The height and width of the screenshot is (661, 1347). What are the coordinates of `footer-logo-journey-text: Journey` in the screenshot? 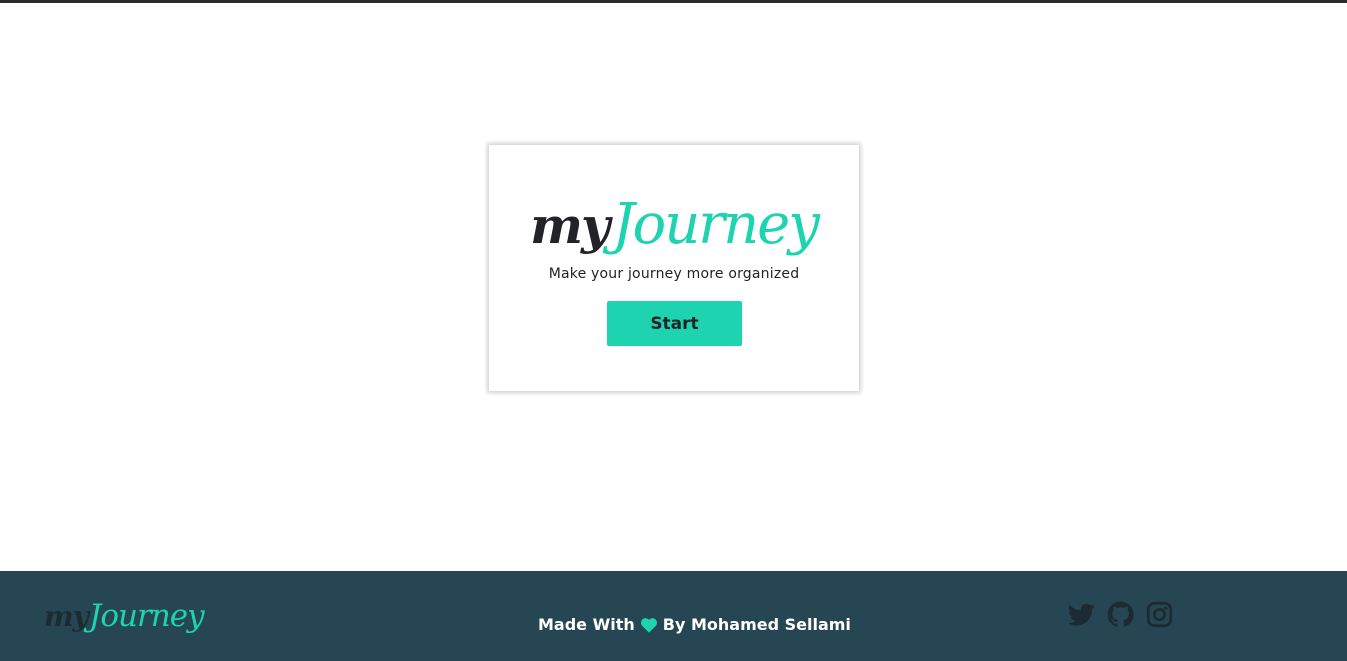 It's located at (146, 616).